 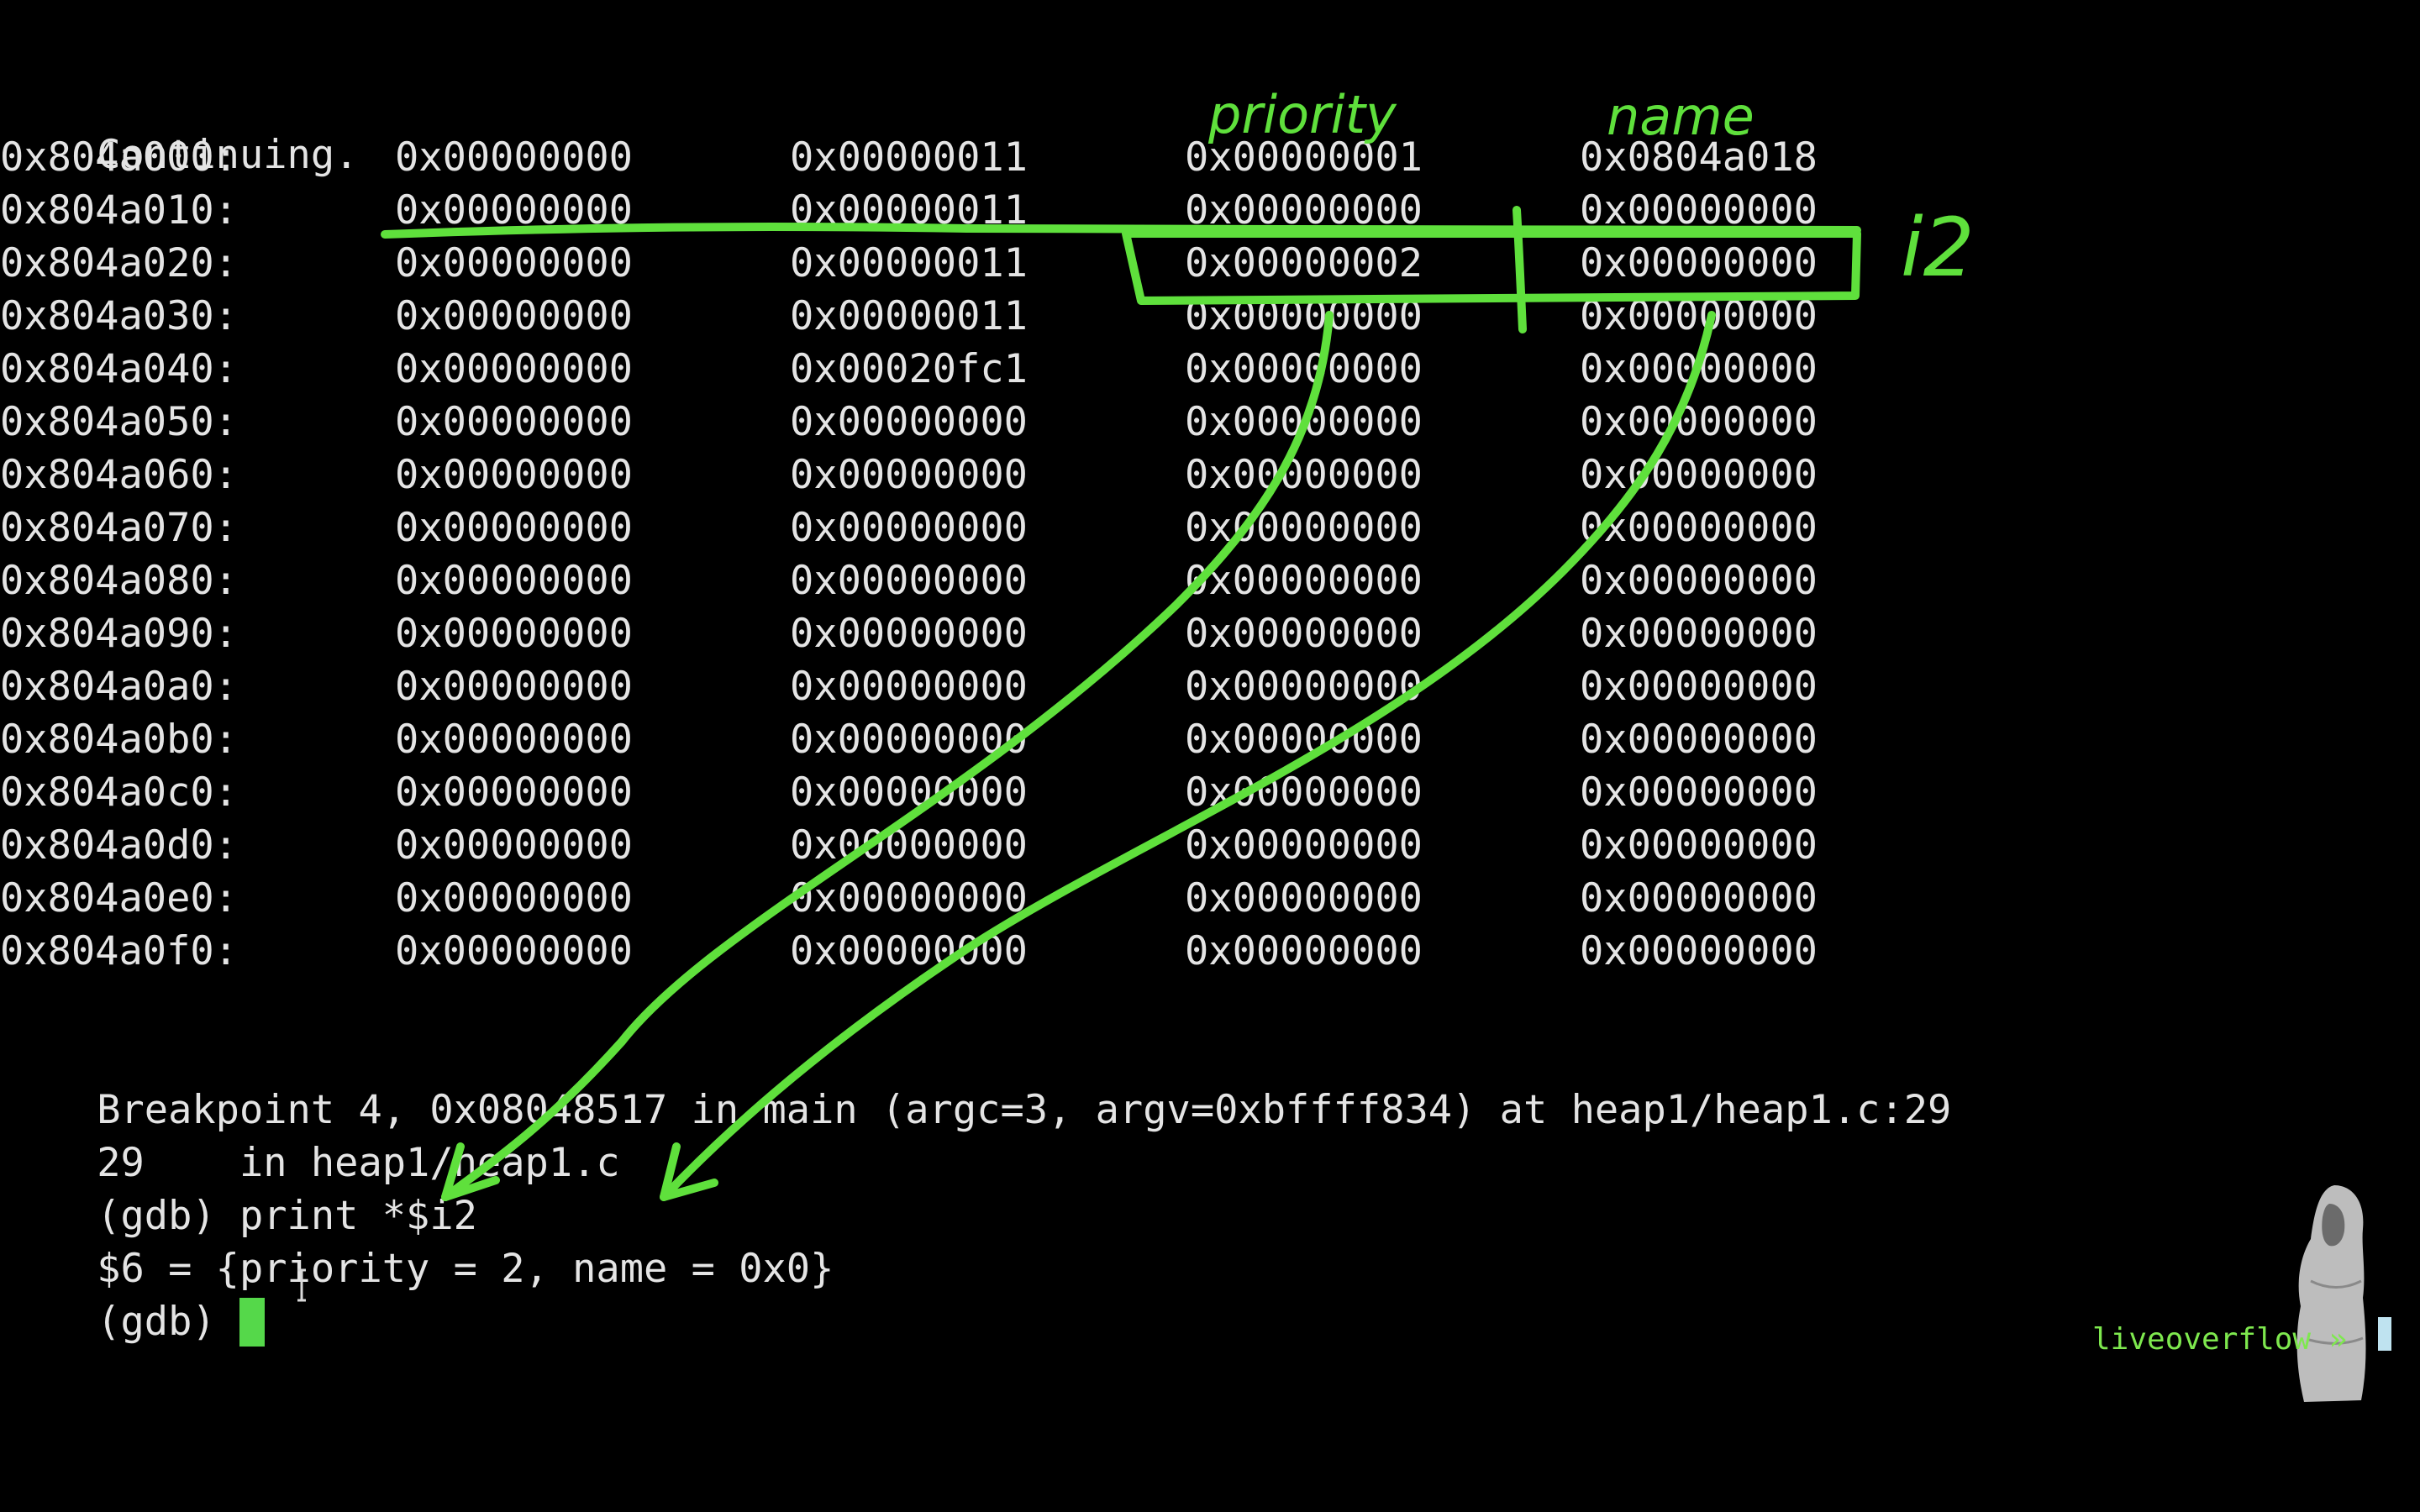 I want to click on memory-address: 0x804a0d0:, so click(x=119, y=845).